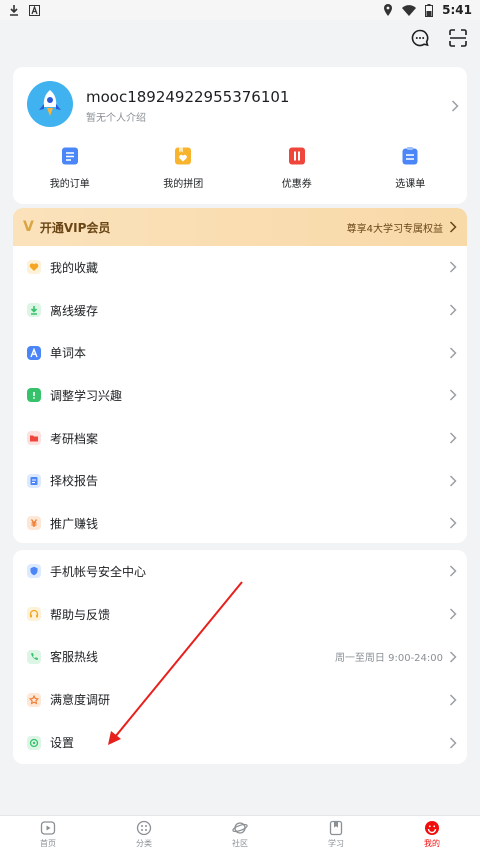 Image resolution: width=480 pixels, height=853 pixels. I want to click on quick-action-course-list: 选课单, so click(411, 167).